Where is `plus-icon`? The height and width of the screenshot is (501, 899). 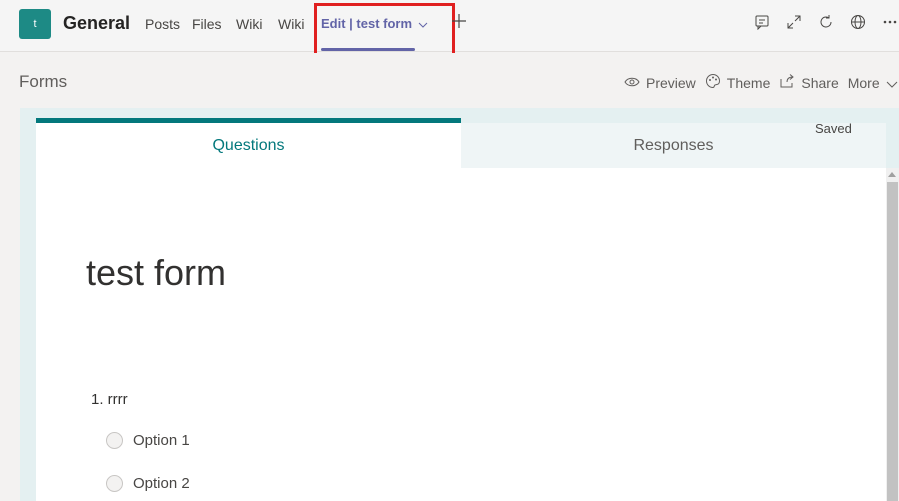 plus-icon is located at coordinates (459, 22).